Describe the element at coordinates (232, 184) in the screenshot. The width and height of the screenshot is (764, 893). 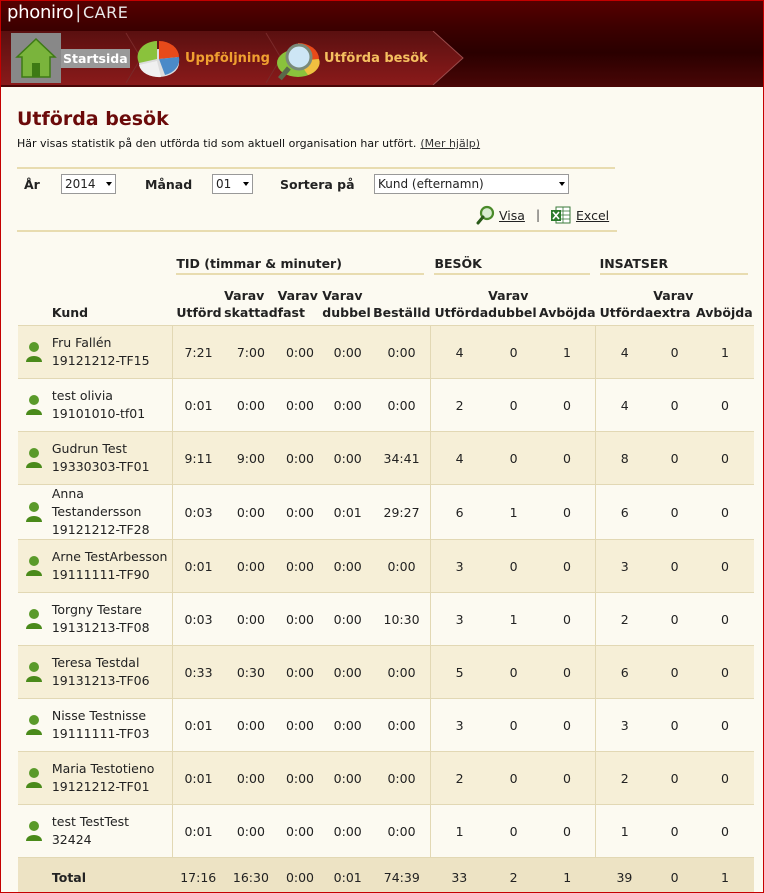
I see `month-select: 01` at that location.